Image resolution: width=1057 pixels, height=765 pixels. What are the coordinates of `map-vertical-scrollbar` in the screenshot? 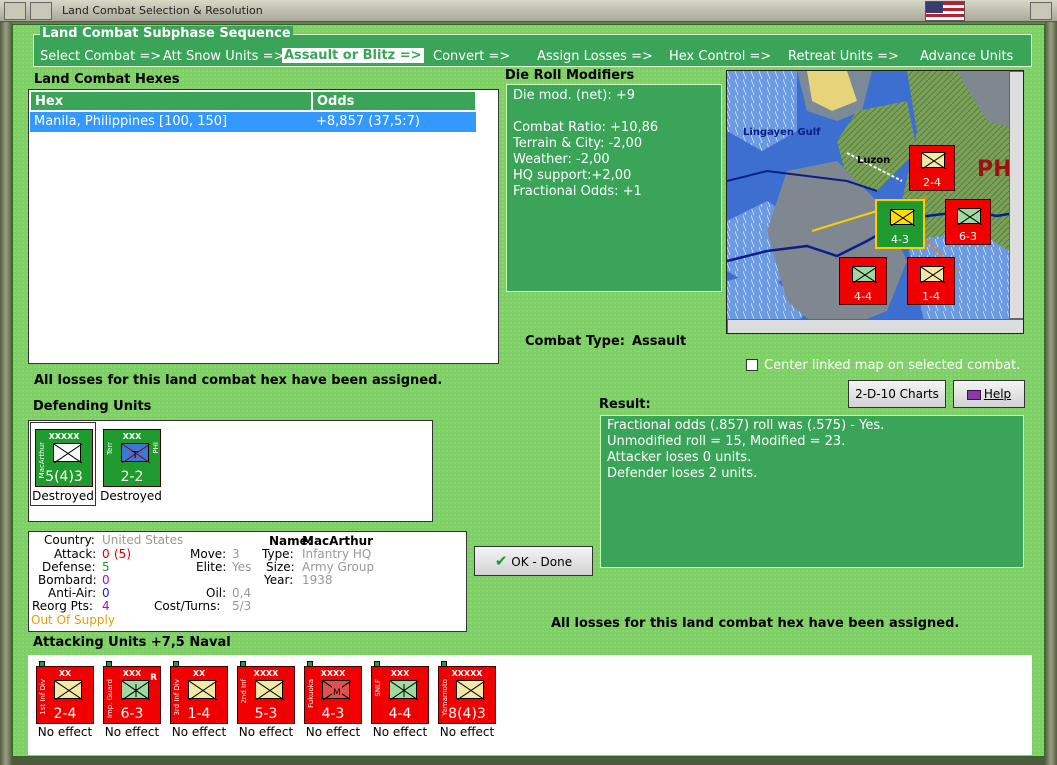 It's located at (1016, 195).